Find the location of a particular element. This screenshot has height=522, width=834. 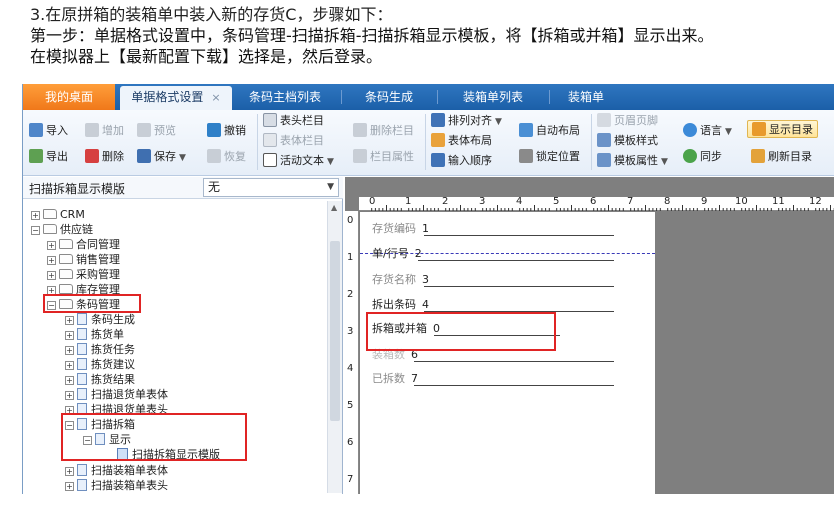

tree-node-scan-pack-body: + 扫描装箱单表体 is located at coordinates (116, 470).